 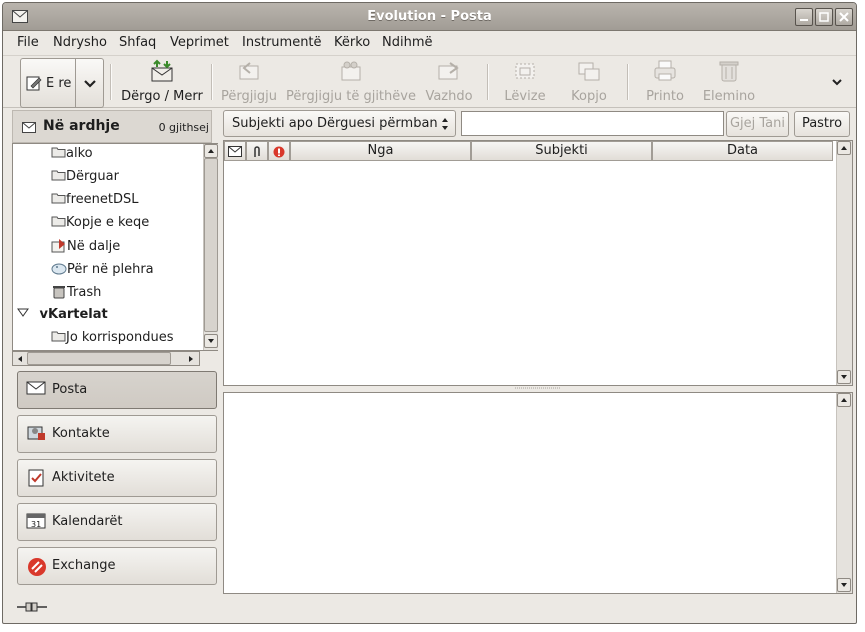 What do you see at coordinates (279, 151) in the screenshot?
I see `column-priority` at bounding box center [279, 151].